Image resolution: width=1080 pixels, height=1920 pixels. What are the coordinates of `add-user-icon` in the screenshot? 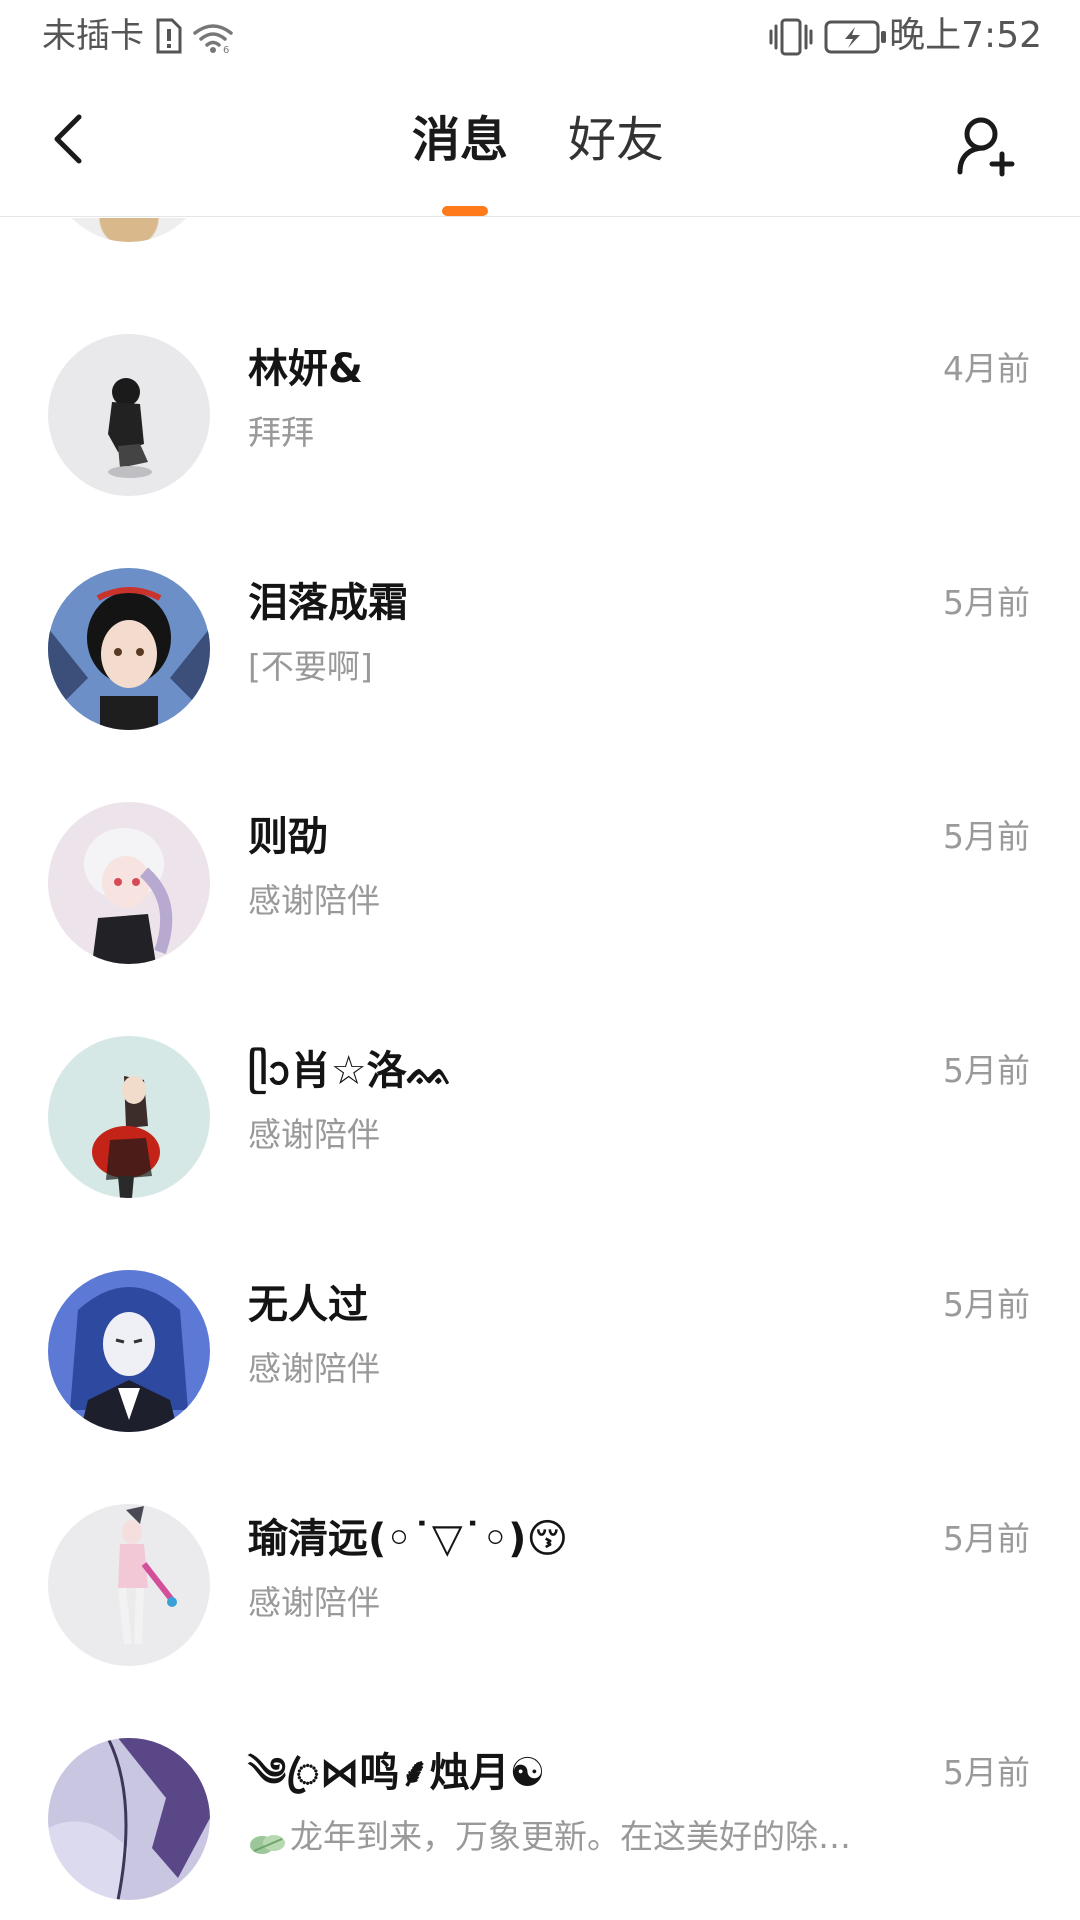 It's located at (986, 148).